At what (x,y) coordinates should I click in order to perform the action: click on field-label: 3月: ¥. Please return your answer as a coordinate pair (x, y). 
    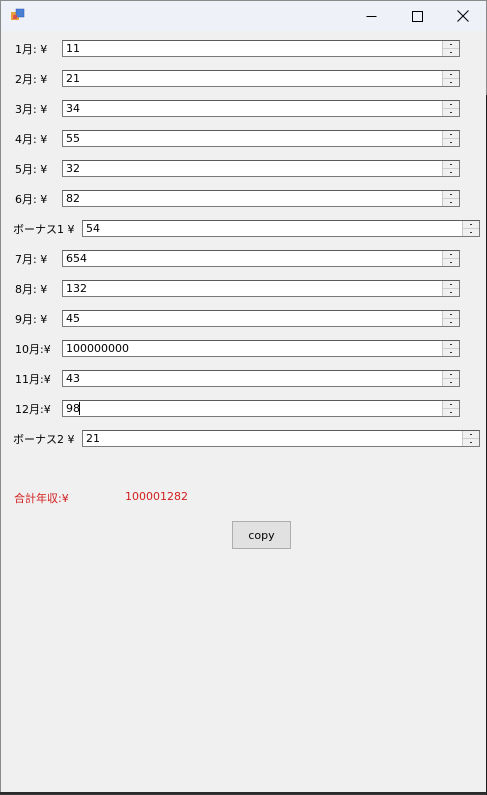
    Looking at the image, I should click on (31, 109).